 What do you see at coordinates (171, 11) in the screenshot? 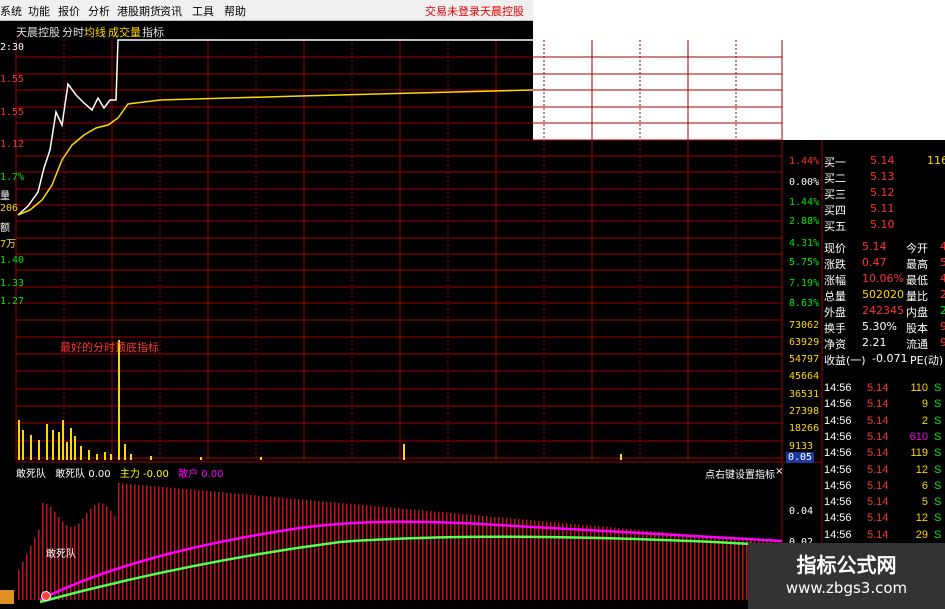
I see `menu-news: 资讯` at bounding box center [171, 11].